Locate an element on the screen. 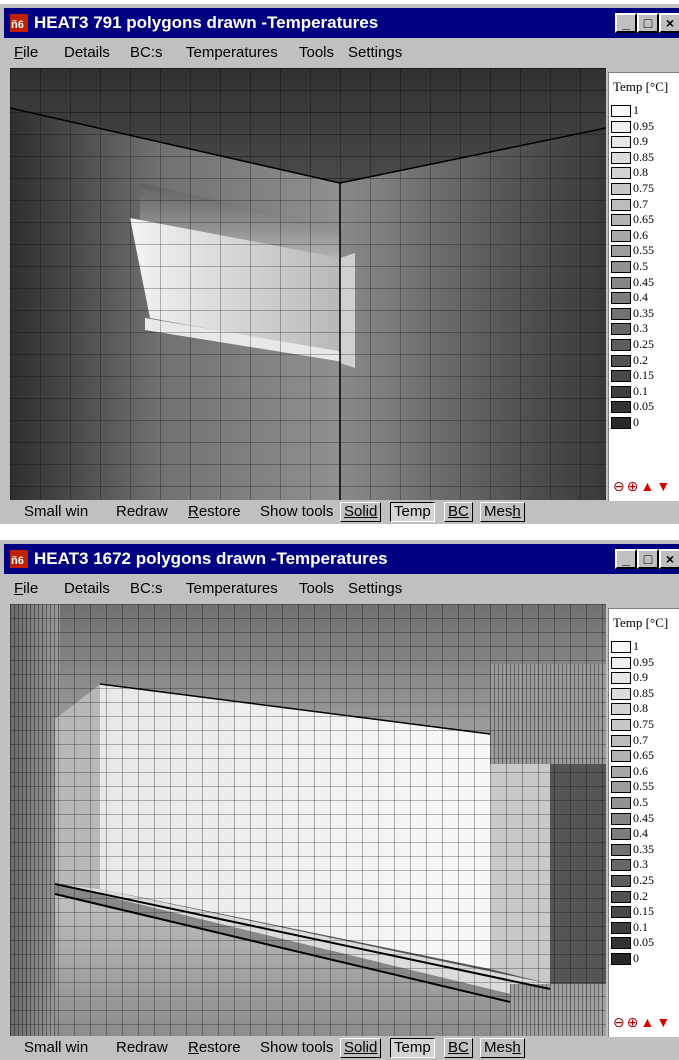  legend-value: 0.05 is located at coordinates (643, 942).